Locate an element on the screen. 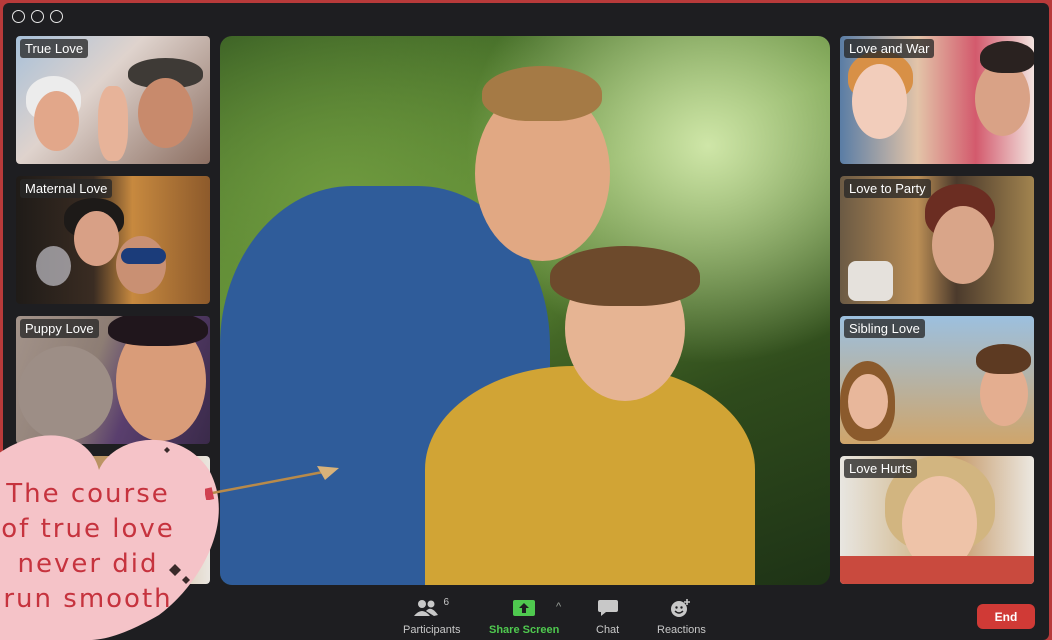  quote-line: never did is located at coordinates (88, 564).